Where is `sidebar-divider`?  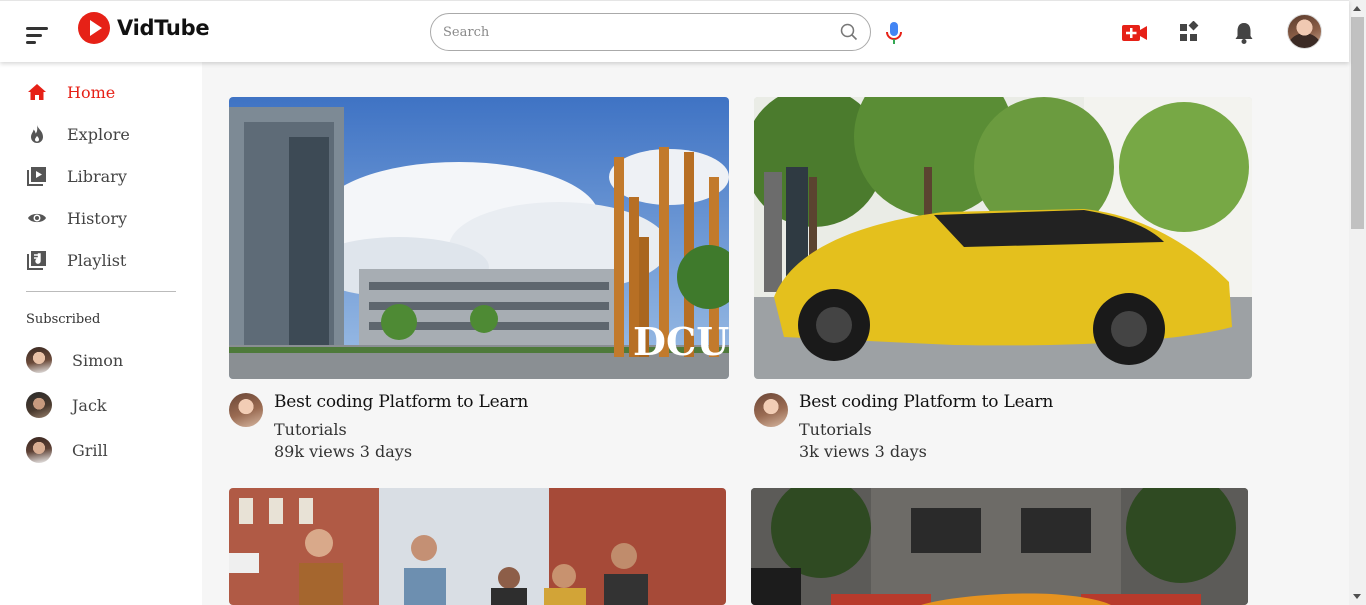 sidebar-divider is located at coordinates (101, 291).